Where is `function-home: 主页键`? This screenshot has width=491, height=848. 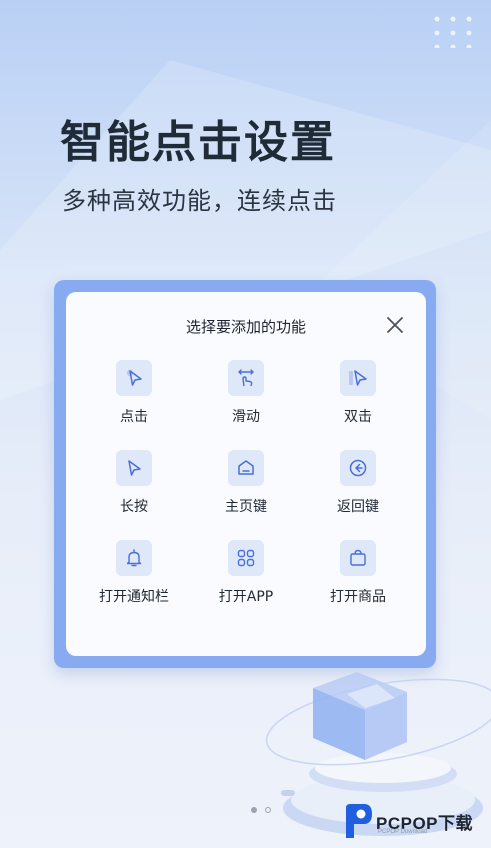
function-home: 主页键 is located at coordinates (246, 495).